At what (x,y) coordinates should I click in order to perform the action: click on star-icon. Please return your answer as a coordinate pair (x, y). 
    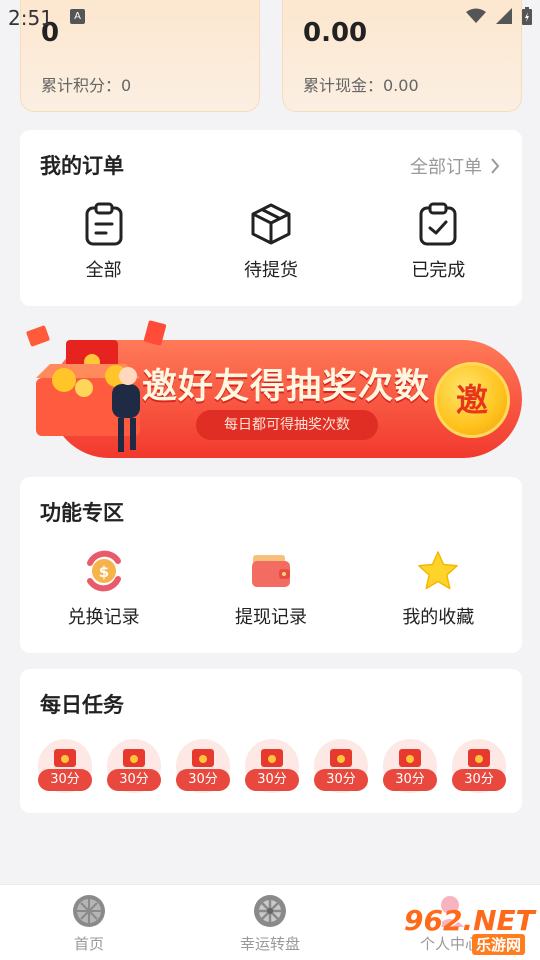
    Looking at the image, I should click on (438, 570).